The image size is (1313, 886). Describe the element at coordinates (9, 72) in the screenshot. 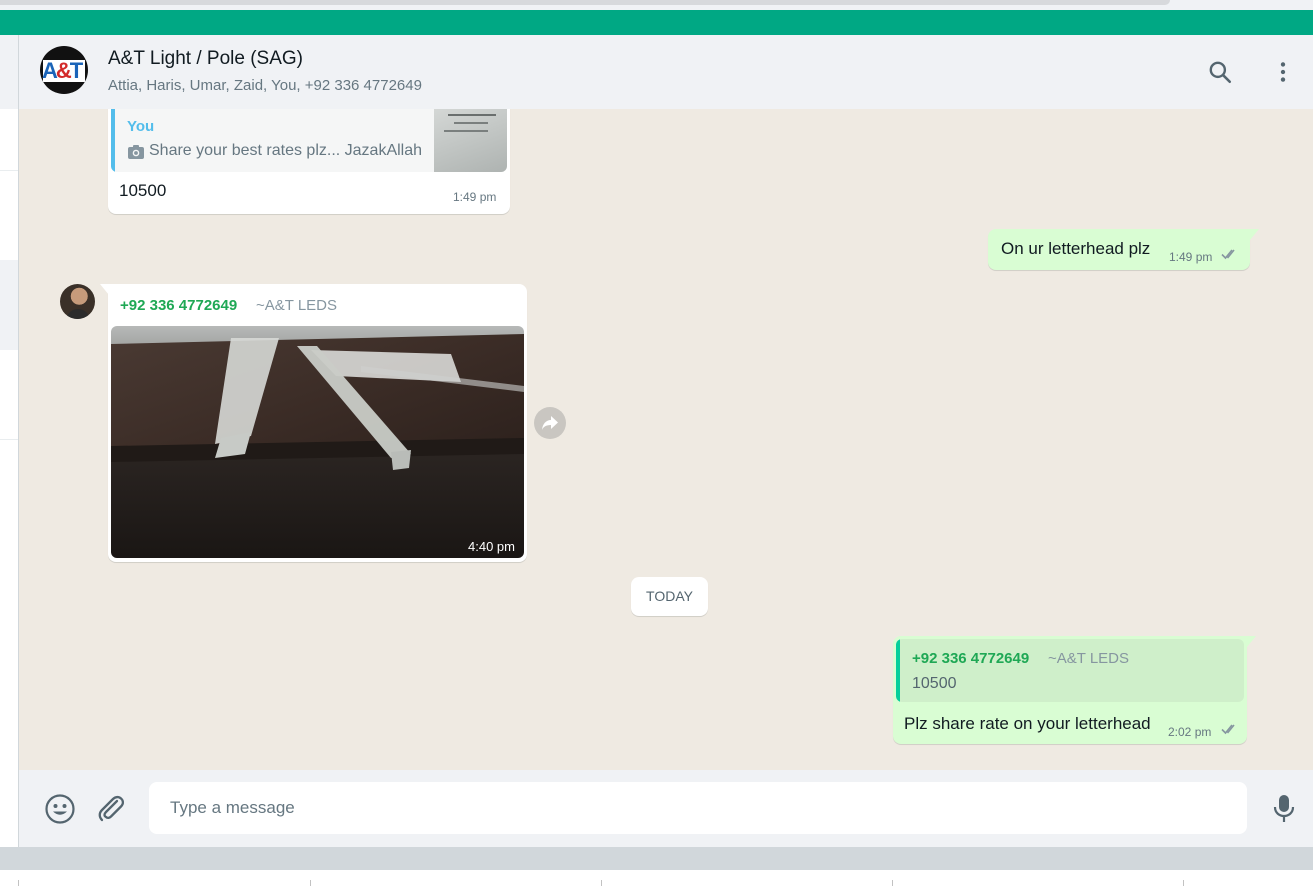

I see `chat-list-header` at that location.